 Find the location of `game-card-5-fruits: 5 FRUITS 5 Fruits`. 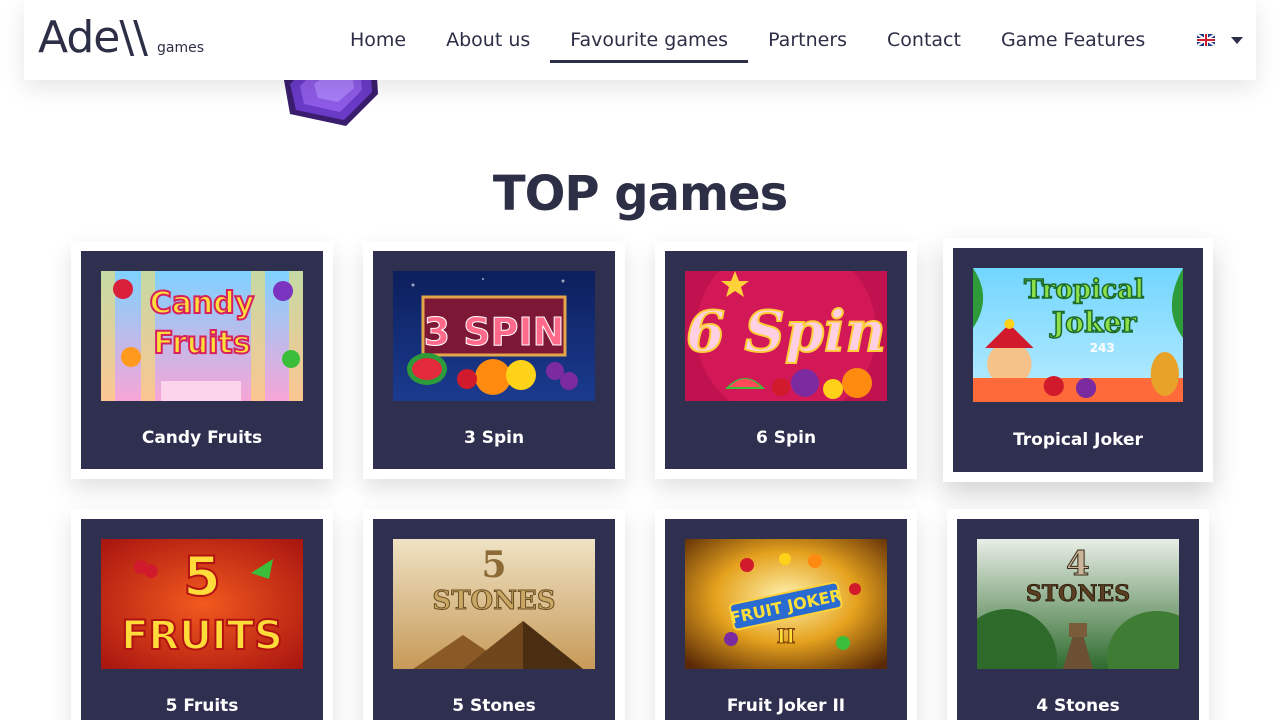

game-card-5-fruits: 5 FRUITS 5 Fruits is located at coordinates (202, 614).